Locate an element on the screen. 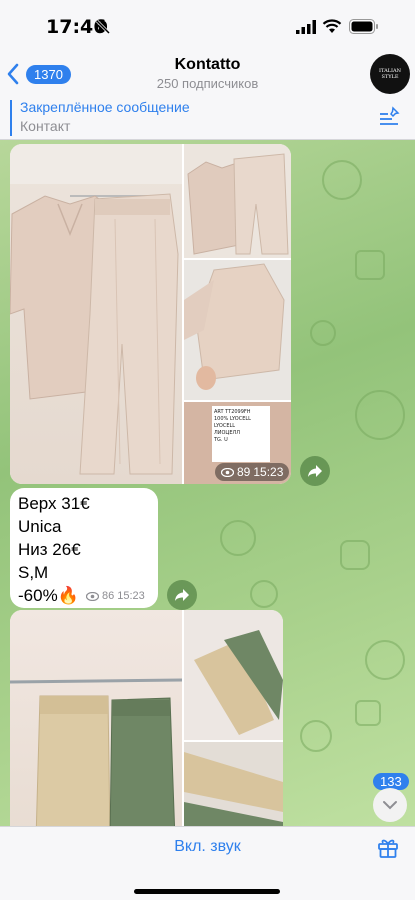 The height and width of the screenshot is (900, 415). photo-shirt-held is located at coordinates (237, 330).